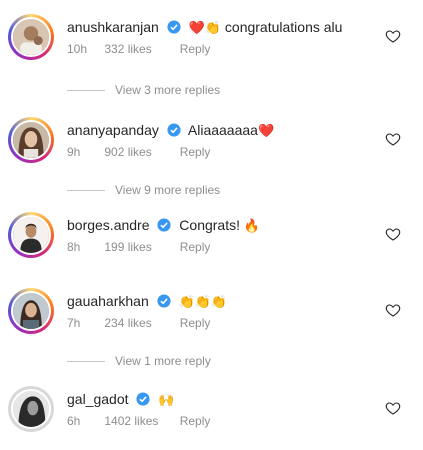  I want to click on timestamp: 6h, so click(84, 421).